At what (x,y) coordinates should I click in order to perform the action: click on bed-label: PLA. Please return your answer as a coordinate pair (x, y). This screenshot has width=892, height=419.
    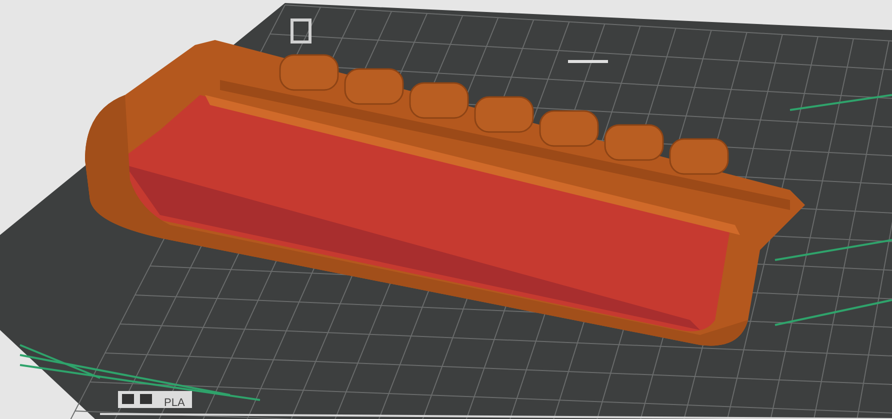
    Looking at the image, I should click on (174, 403).